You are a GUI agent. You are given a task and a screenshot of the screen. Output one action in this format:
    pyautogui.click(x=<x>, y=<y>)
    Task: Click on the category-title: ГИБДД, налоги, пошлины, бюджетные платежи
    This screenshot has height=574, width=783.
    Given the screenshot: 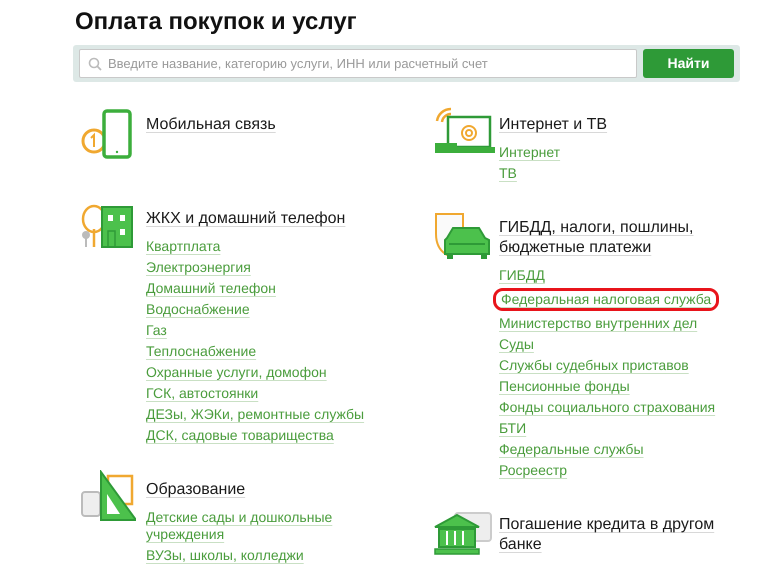 What is the action you would take?
    pyautogui.click(x=614, y=238)
    